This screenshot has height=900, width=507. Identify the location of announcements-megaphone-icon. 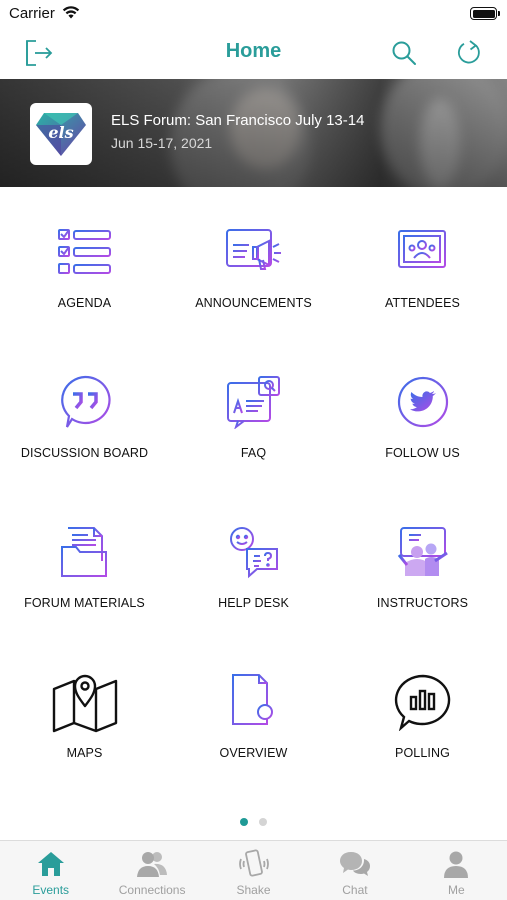
(254, 252).